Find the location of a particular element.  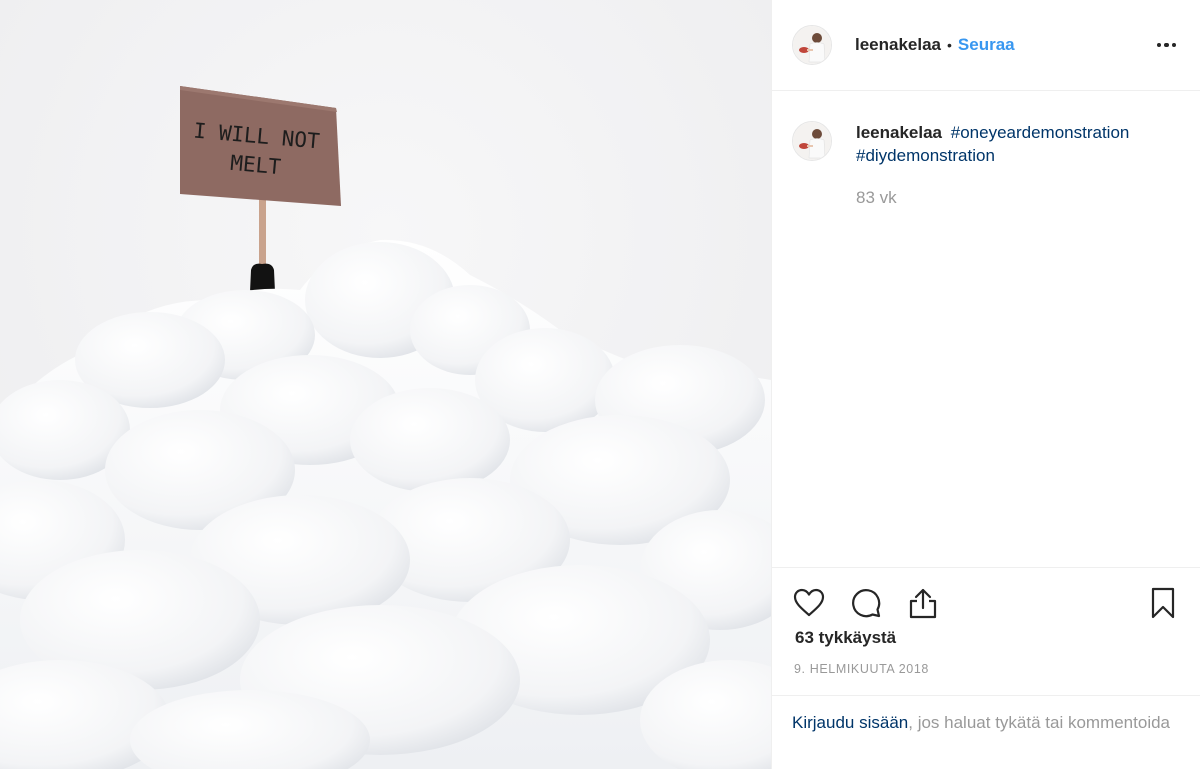

bookmark-icon is located at coordinates (1163, 603).